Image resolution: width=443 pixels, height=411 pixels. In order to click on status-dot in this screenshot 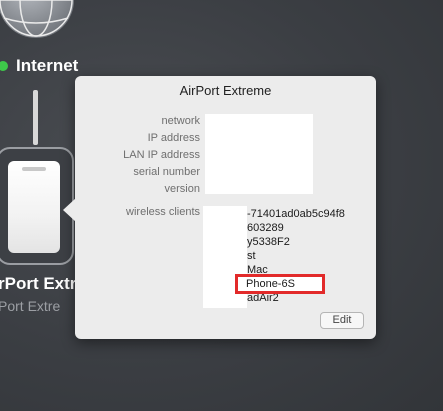, I will do `click(4, 66)`.